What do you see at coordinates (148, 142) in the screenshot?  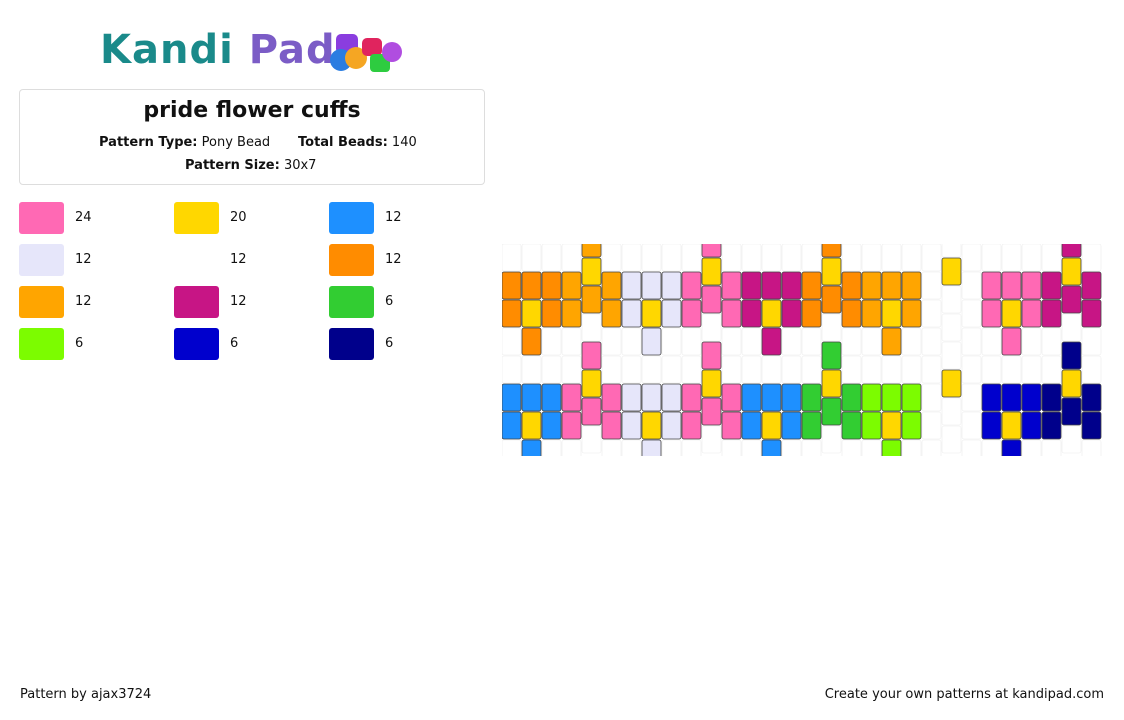 I see `pattern-type-label: Pattern Type:` at bounding box center [148, 142].